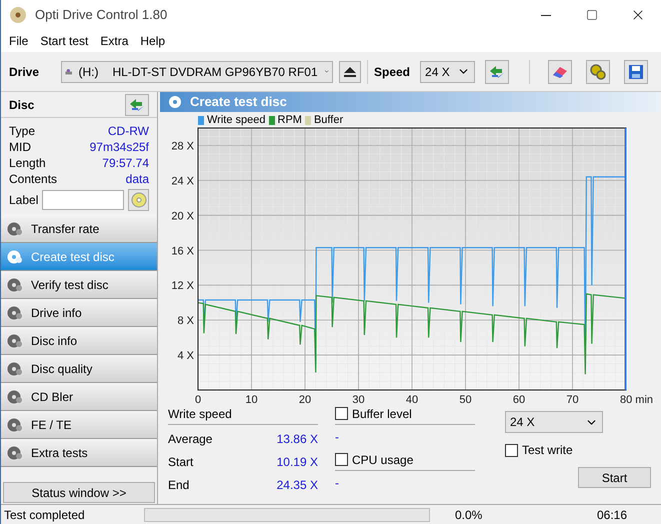 The width and height of the screenshot is (661, 524). Describe the element at coordinates (20, 147) in the screenshot. I see `field-label: MID` at that location.